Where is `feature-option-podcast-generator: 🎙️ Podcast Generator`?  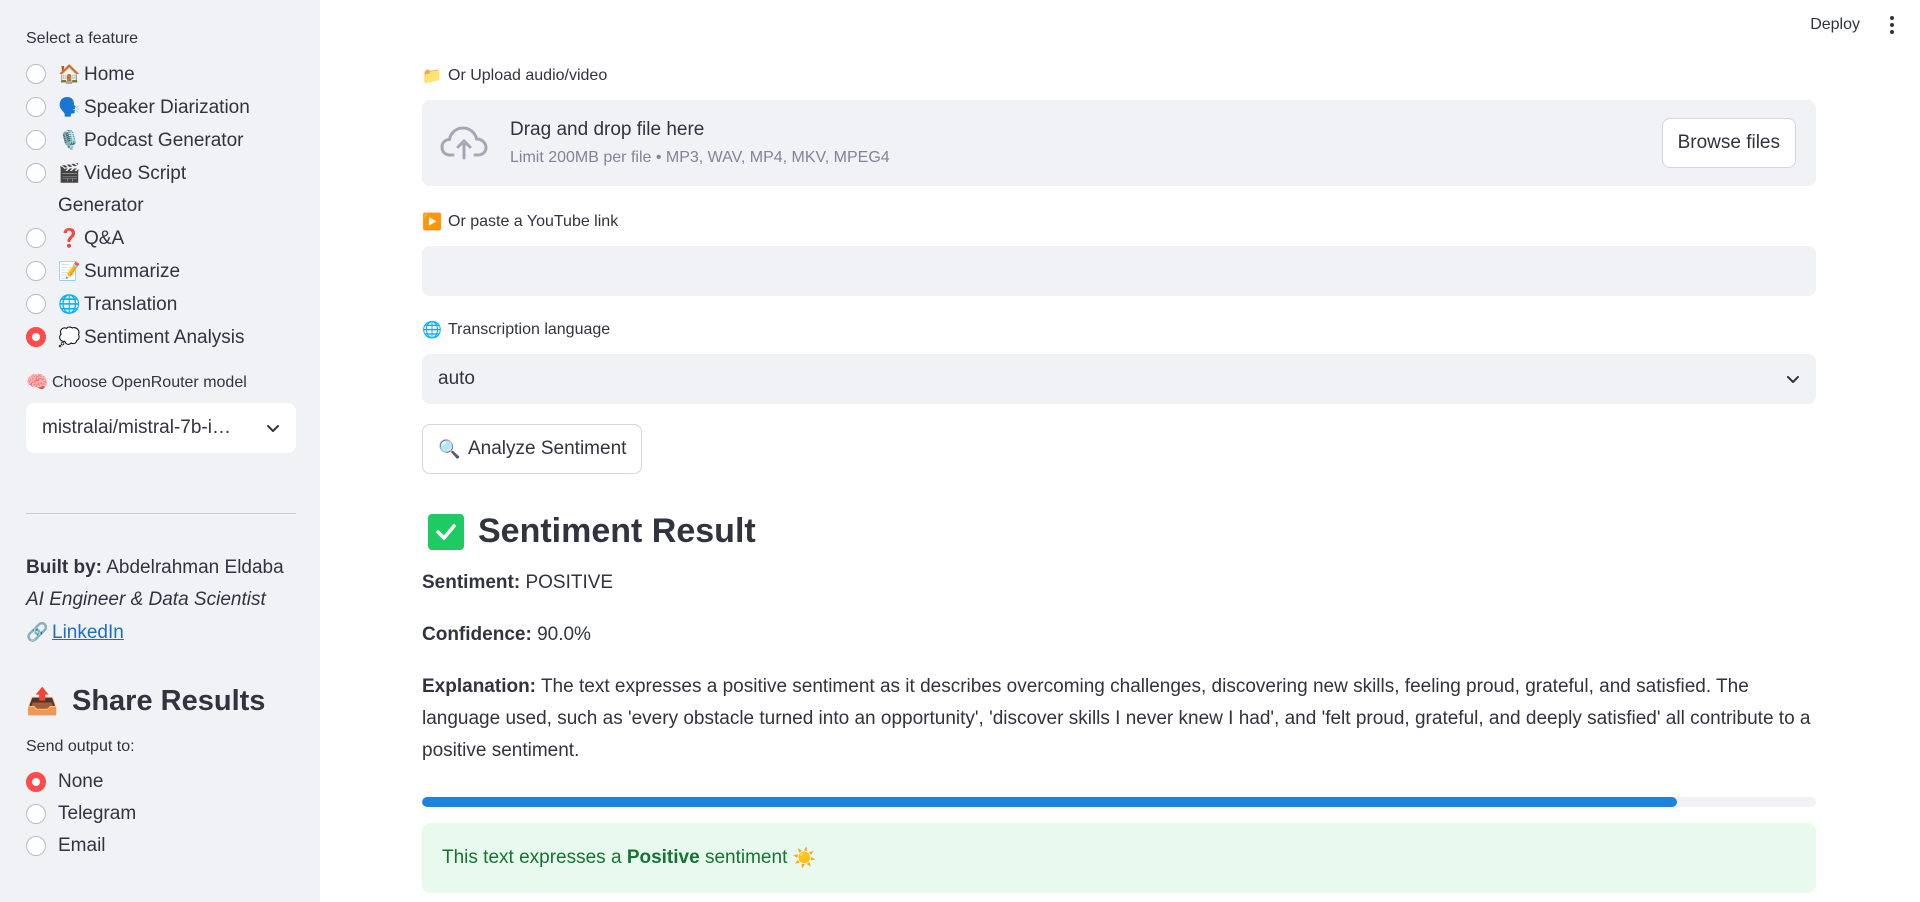 feature-option-podcast-generator: 🎙️ Podcast Generator is located at coordinates (160, 140).